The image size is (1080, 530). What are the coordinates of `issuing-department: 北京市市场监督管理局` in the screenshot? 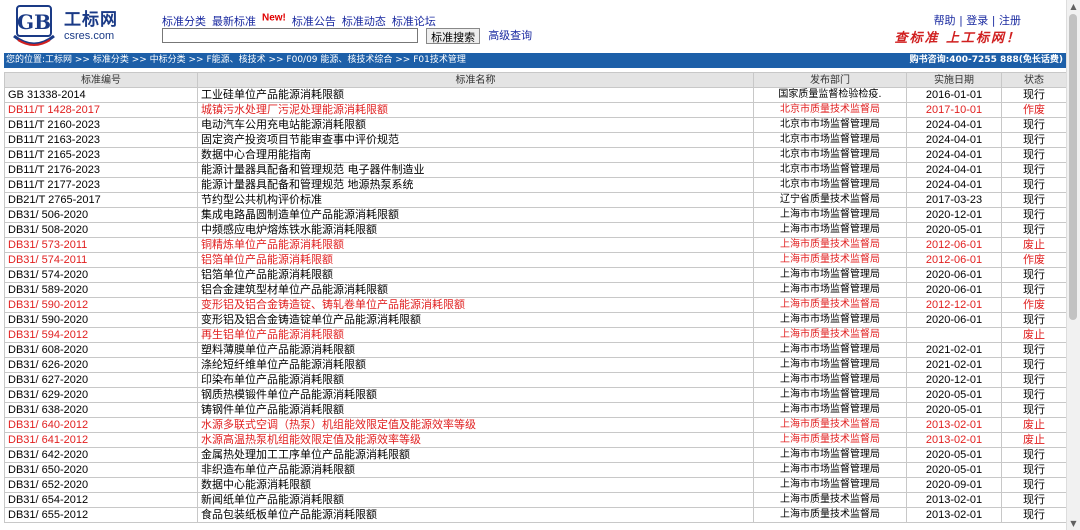 It's located at (830, 125).